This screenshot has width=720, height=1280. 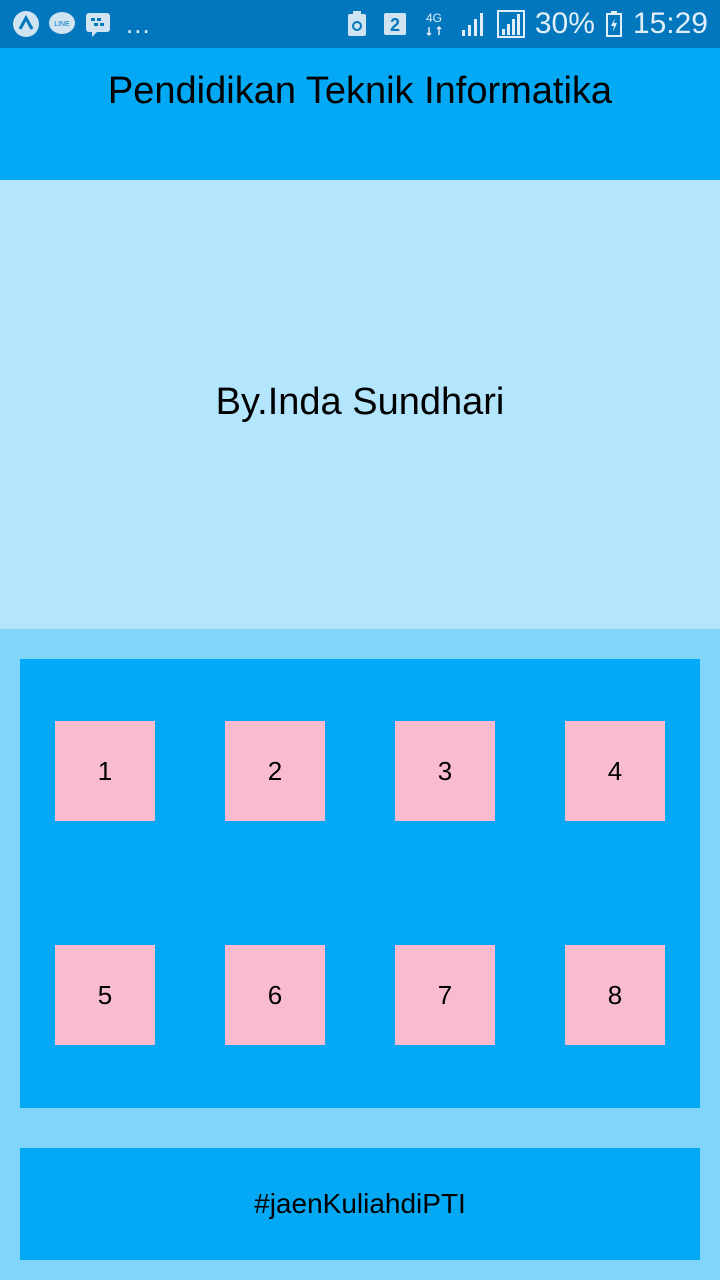 What do you see at coordinates (525, 24) in the screenshot?
I see `status-bar-system: 2 4G 30% 15:29` at bounding box center [525, 24].